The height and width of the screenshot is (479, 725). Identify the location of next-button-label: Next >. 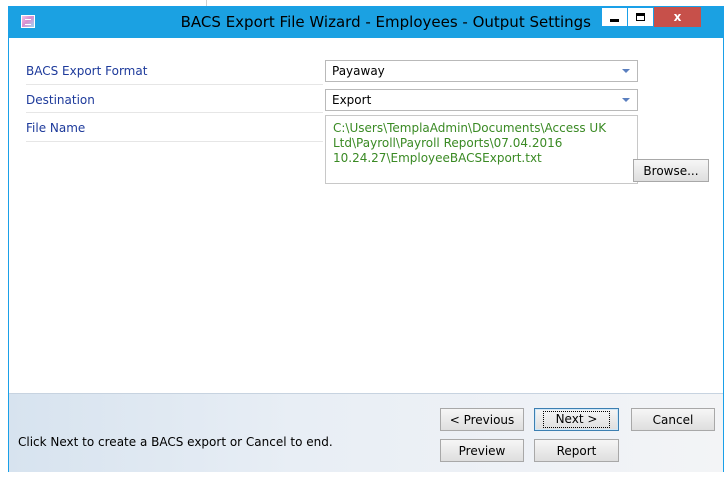
(576, 419).